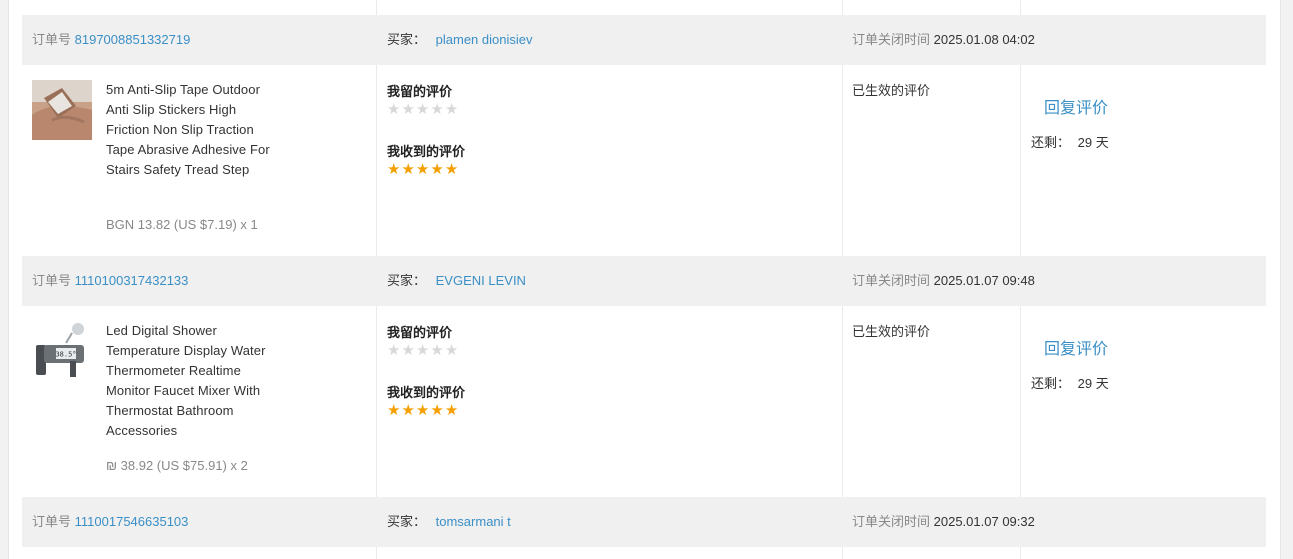 This screenshot has height=559, width=1293. Describe the element at coordinates (62, 110) in the screenshot. I see `anti-slip-tape-icon` at that location.